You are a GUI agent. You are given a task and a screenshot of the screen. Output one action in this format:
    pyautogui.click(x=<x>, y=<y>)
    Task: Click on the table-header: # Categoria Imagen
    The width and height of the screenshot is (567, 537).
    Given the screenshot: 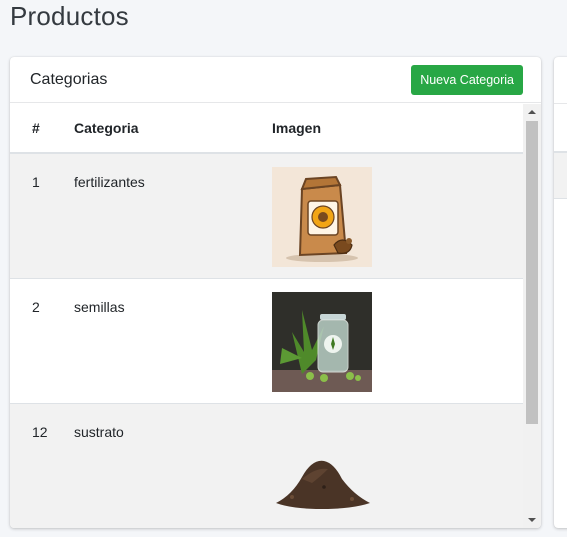 What is the action you would take?
    pyautogui.click(x=266, y=129)
    